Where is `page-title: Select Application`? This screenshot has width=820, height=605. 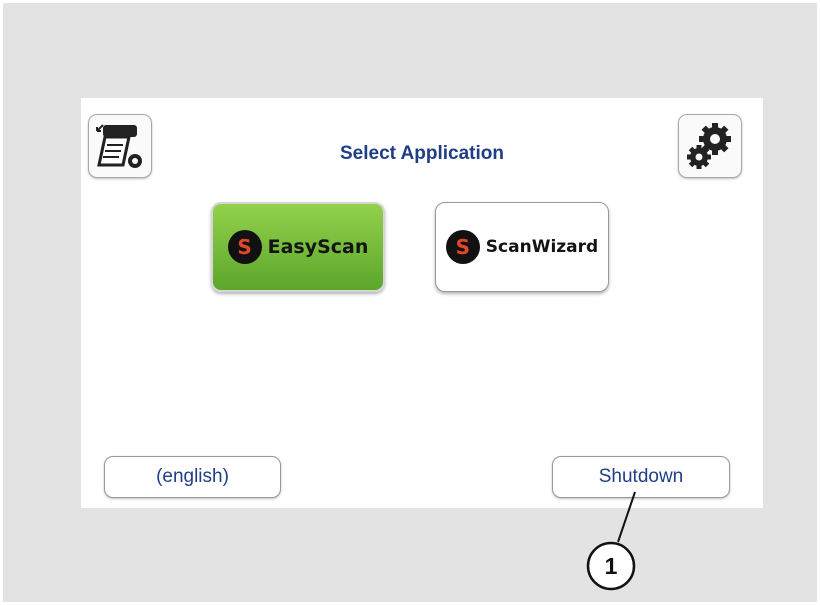
page-title: Select Application is located at coordinates (422, 153).